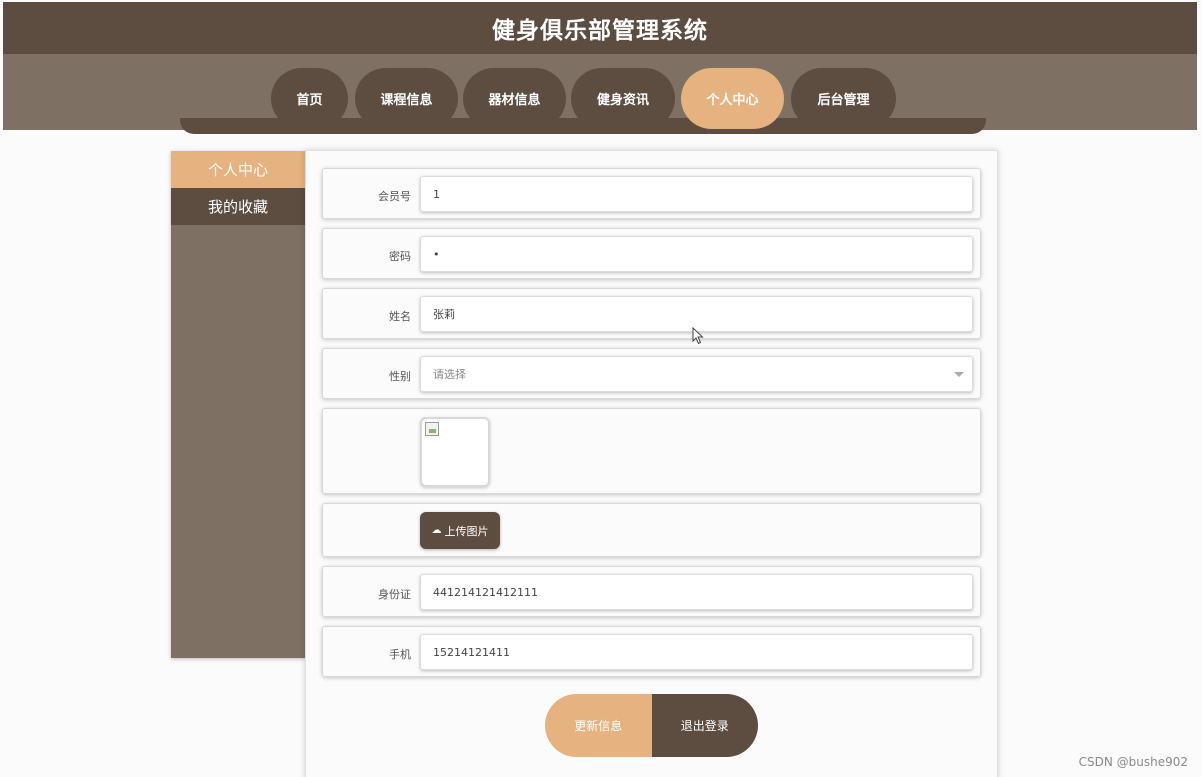 The image size is (1202, 777). I want to click on logout-button: 退出登录, so click(704, 725).